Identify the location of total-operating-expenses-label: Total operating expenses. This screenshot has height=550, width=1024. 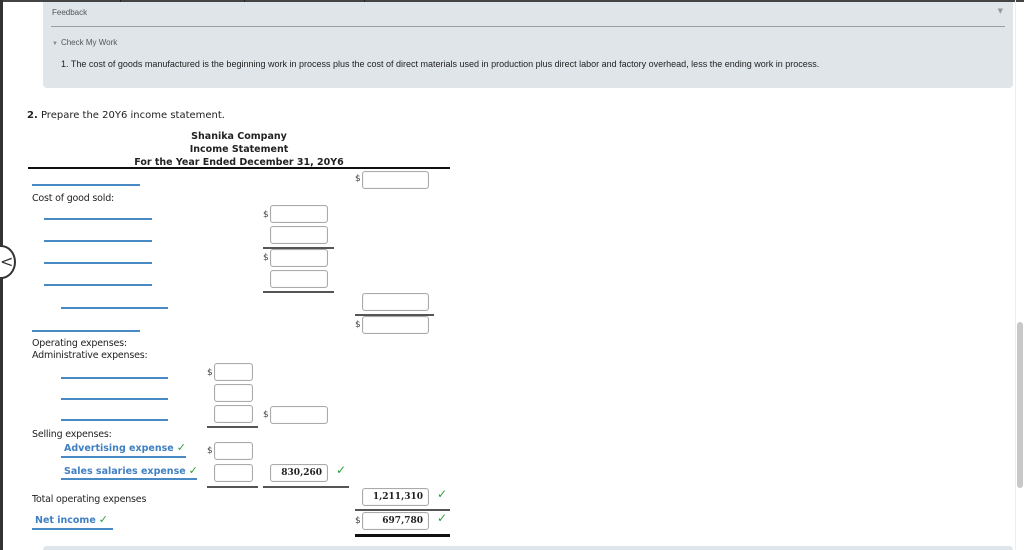
(89, 499).